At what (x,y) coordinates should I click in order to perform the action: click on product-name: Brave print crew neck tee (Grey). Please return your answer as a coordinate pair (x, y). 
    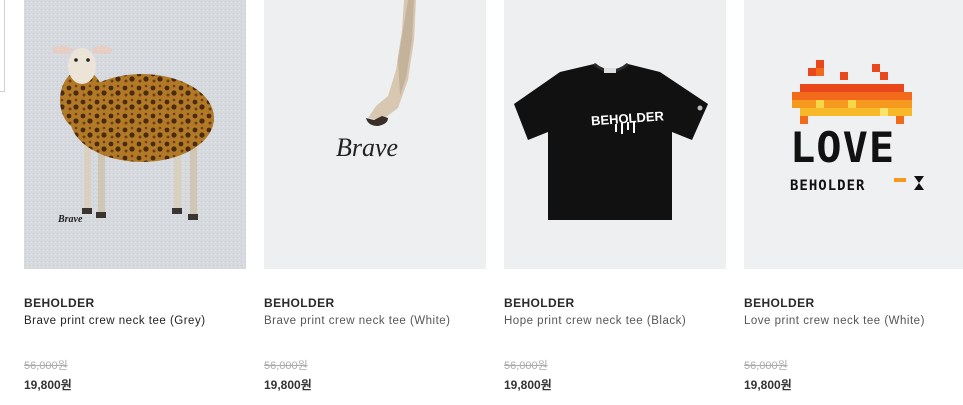
    Looking at the image, I should click on (115, 321).